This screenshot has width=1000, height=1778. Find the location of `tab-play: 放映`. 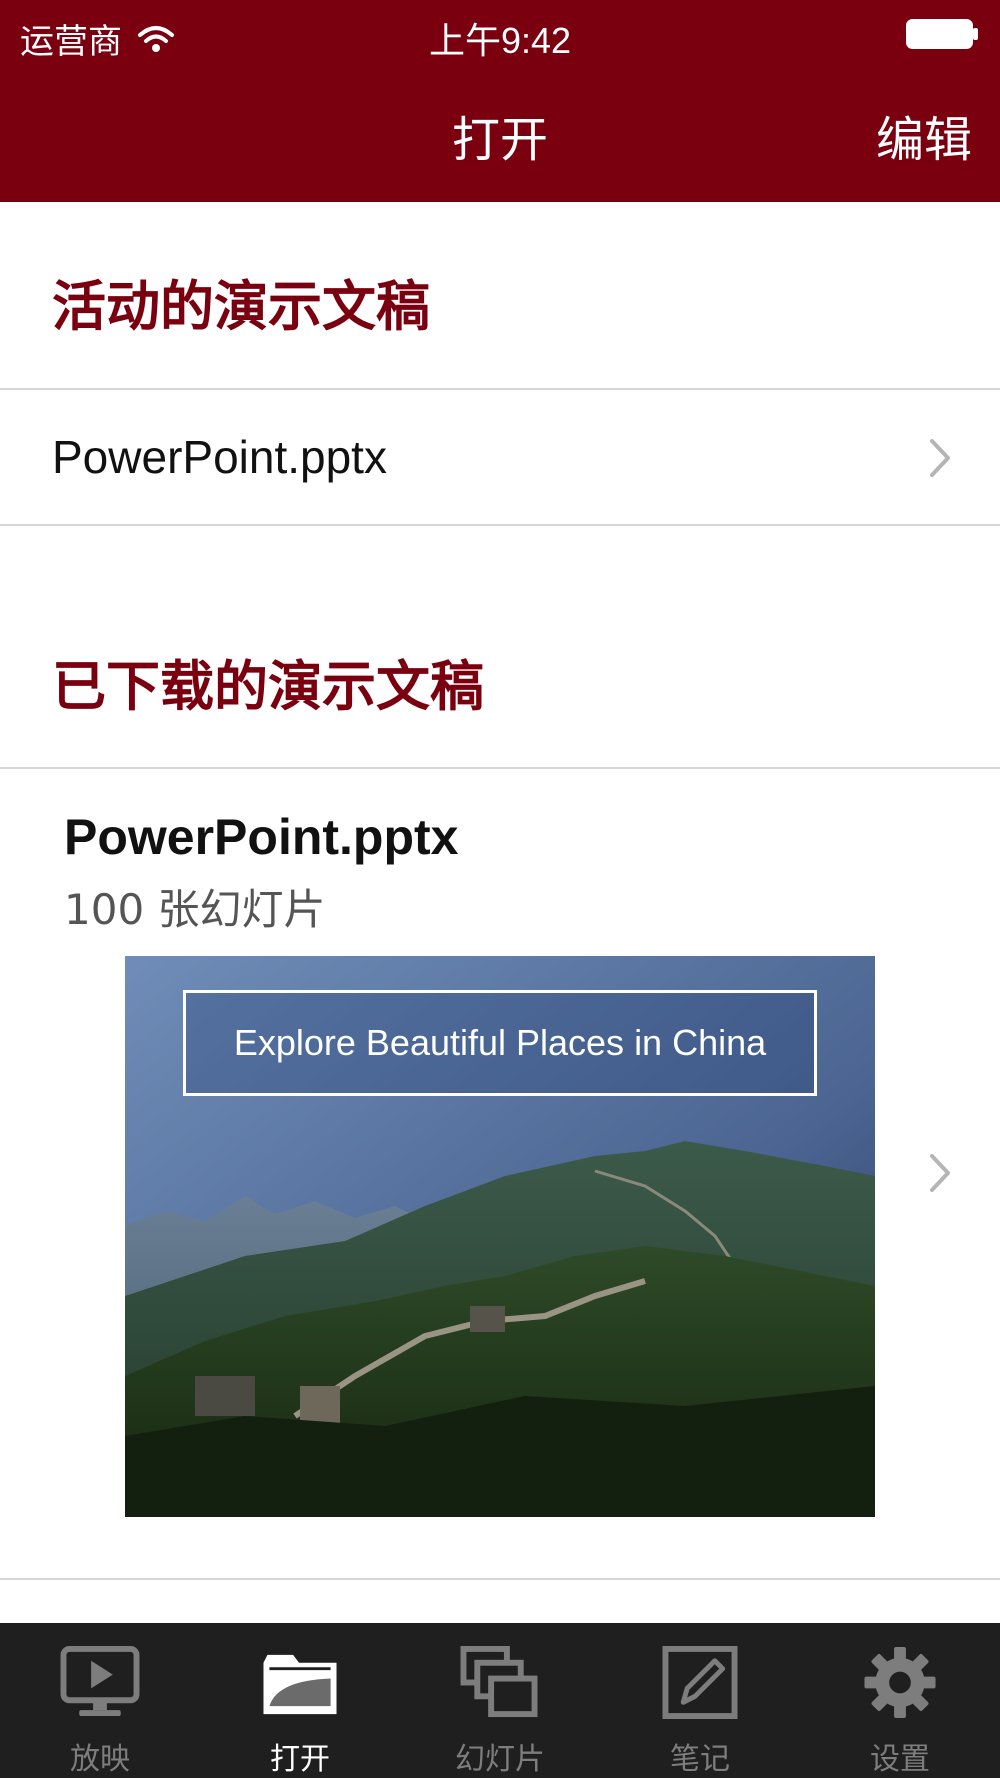

tab-play: 放映 is located at coordinates (100, 1700).